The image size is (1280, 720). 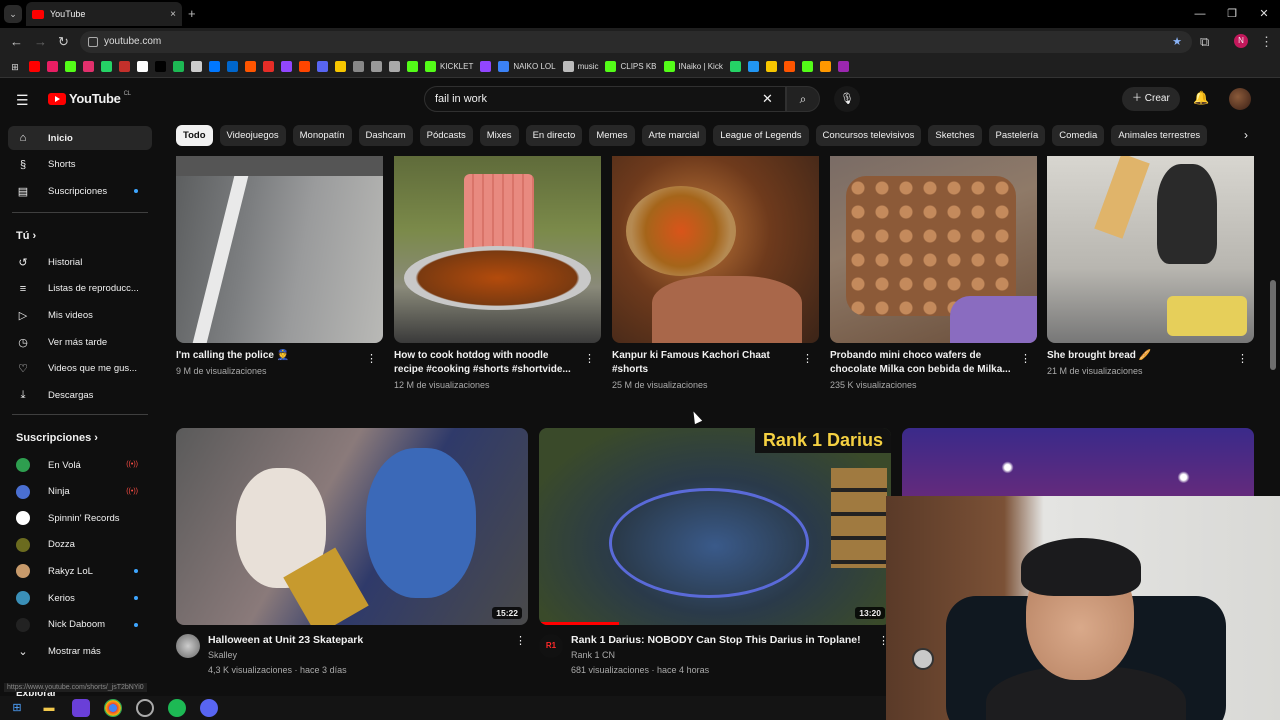 I want to click on voice-search-button: 🎙, so click(x=847, y=99).